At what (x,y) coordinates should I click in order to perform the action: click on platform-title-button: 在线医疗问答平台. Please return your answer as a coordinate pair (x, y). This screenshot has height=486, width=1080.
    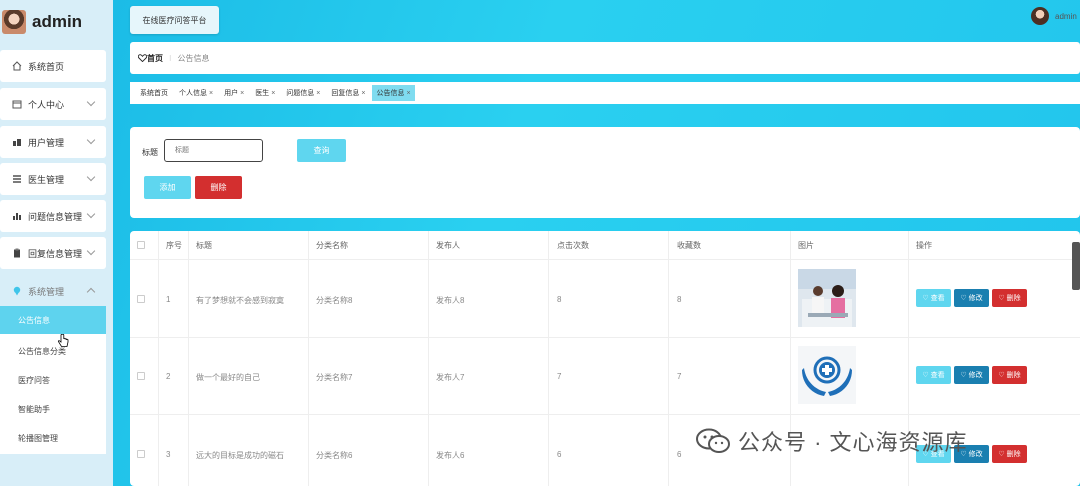
    Looking at the image, I should click on (174, 20).